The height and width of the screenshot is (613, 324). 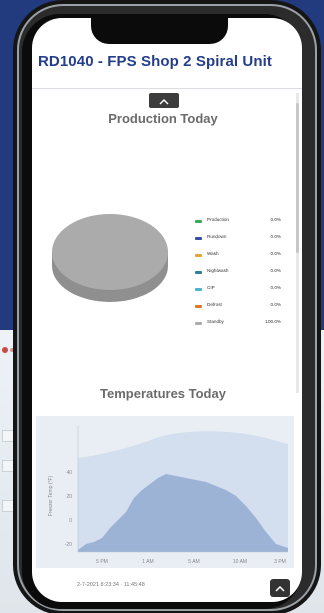 What do you see at coordinates (147, 562) in the screenshot?
I see `x-tick-label: 1 AM` at bounding box center [147, 562].